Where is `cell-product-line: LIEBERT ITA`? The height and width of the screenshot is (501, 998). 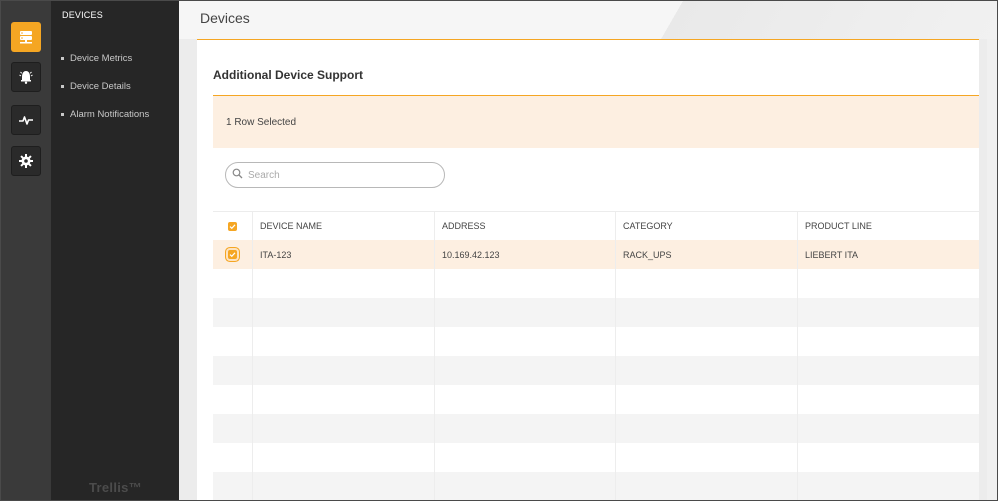 cell-product-line: LIEBERT ITA is located at coordinates (832, 254).